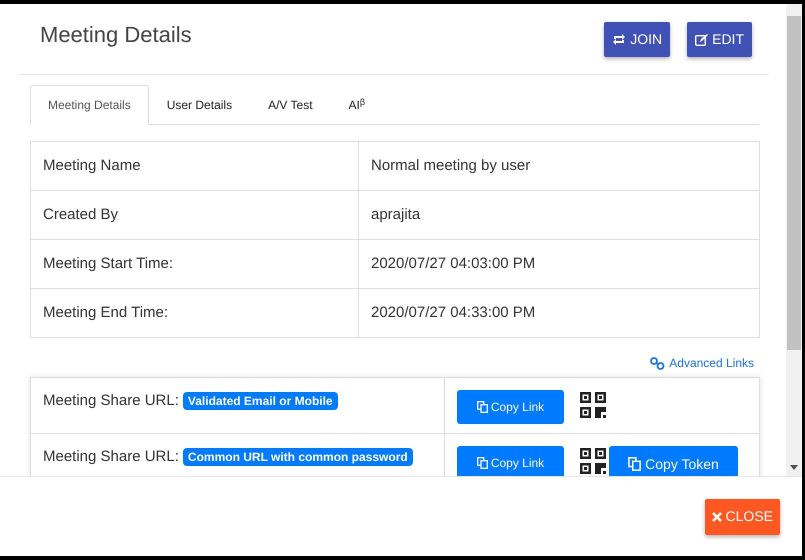 The width and height of the screenshot is (805, 560). I want to click on detail-value: Normal meeting by user, so click(559, 166).